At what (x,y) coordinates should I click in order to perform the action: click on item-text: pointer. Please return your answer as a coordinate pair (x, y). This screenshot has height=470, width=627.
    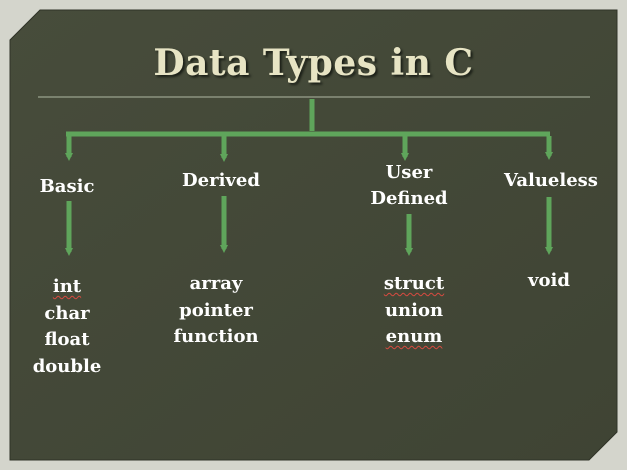
    Looking at the image, I should click on (216, 310).